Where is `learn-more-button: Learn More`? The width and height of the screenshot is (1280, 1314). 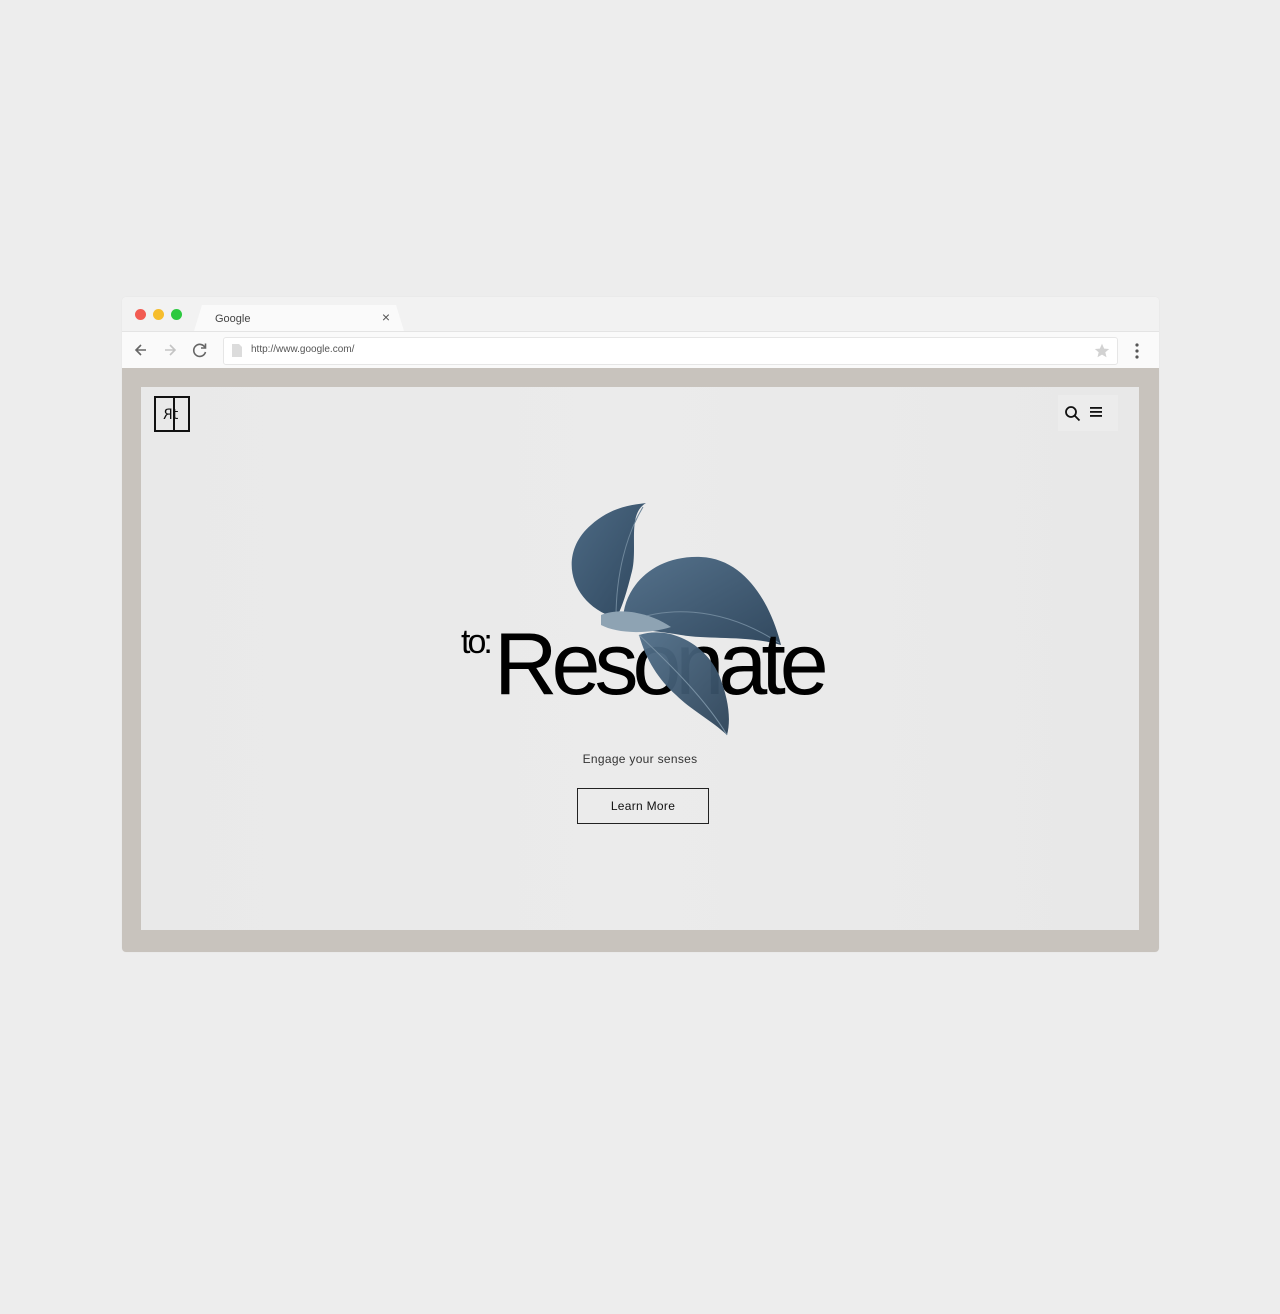
learn-more-button: Learn More is located at coordinates (643, 806).